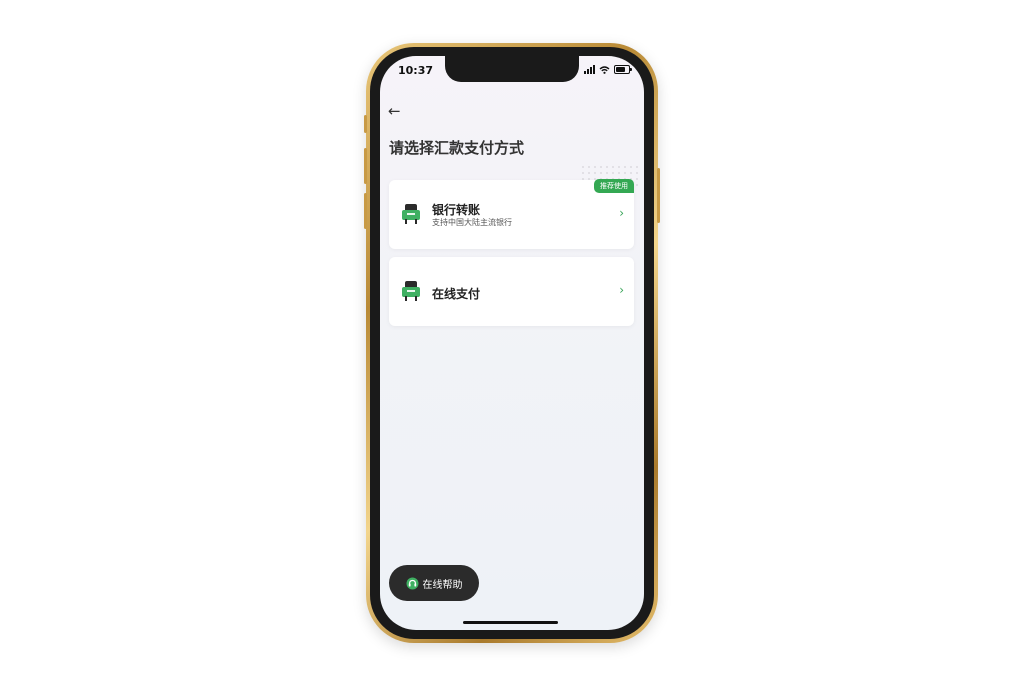  What do you see at coordinates (365, 124) in the screenshot?
I see `mute-switch` at bounding box center [365, 124].